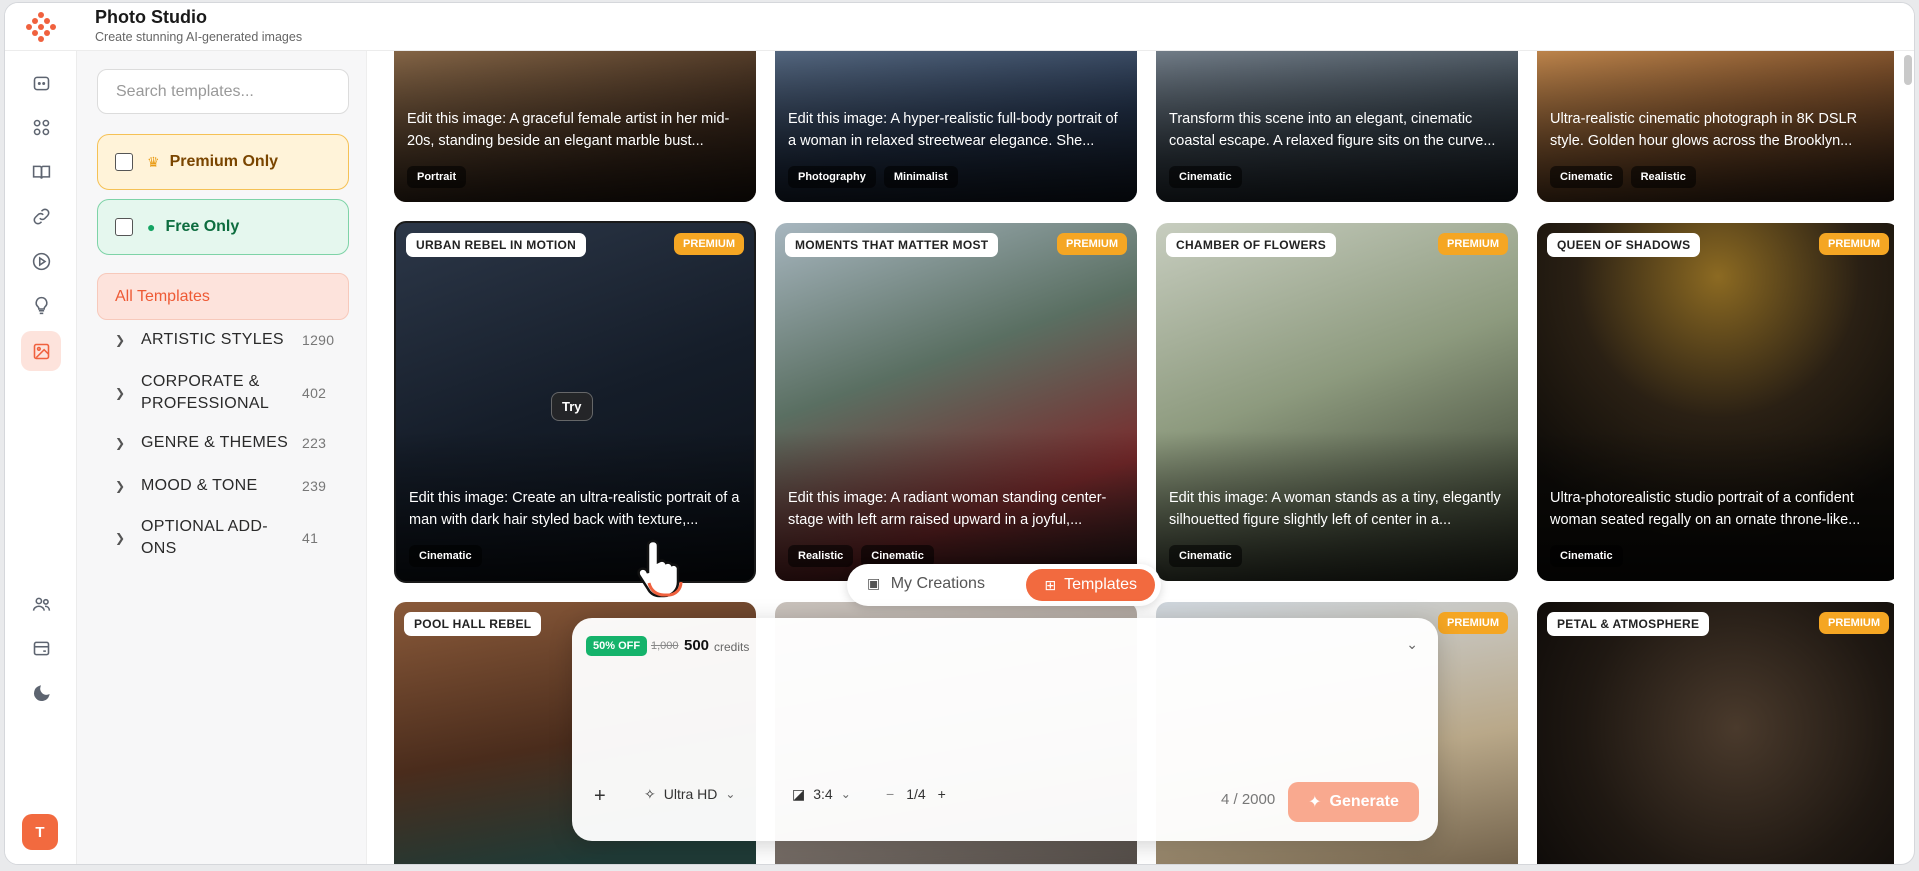  Describe the element at coordinates (41, 216) in the screenshot. I see `rail-links` at that location.